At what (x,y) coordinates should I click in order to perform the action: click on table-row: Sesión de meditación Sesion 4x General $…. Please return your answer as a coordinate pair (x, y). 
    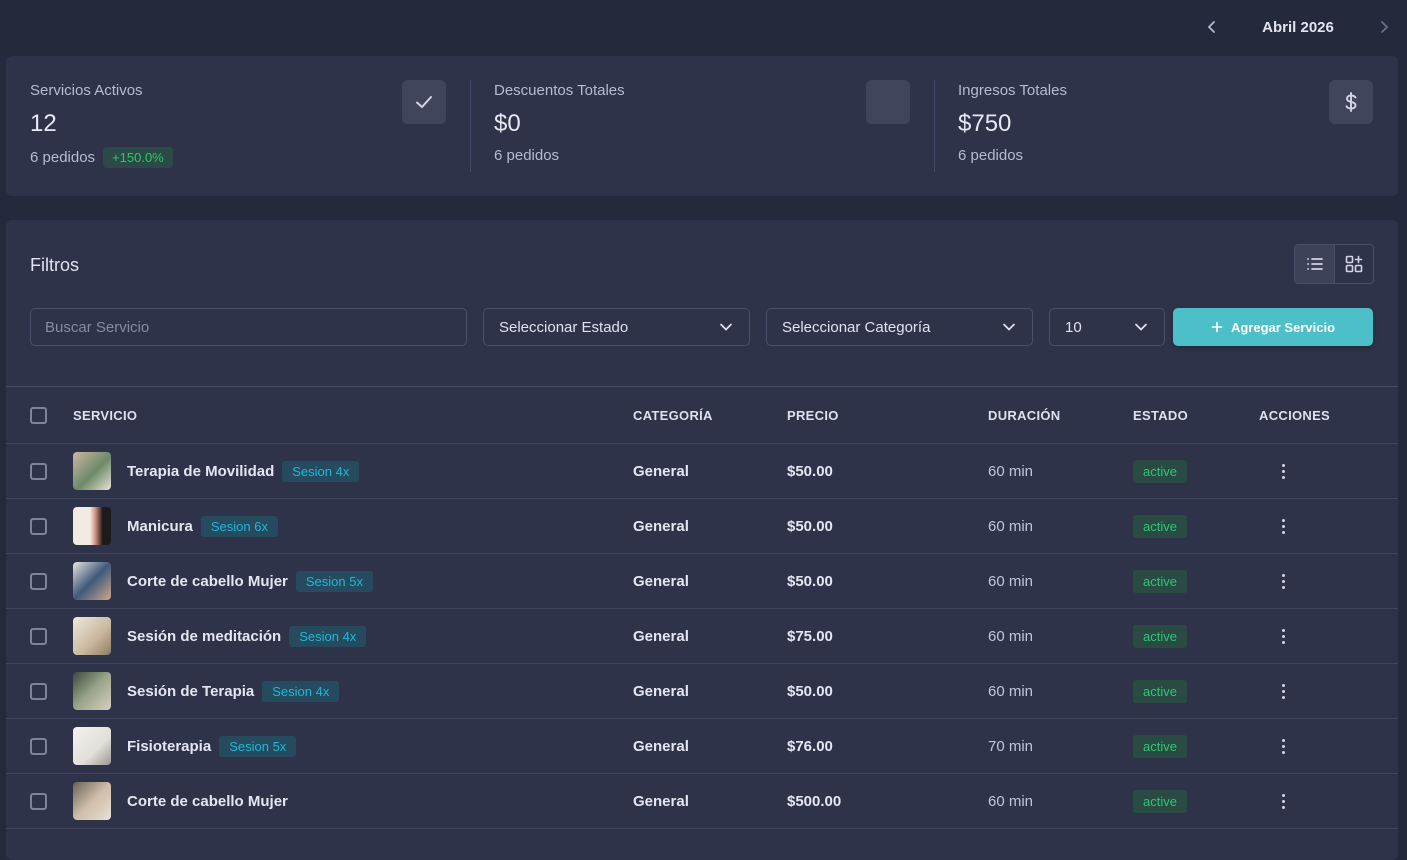
    Looking at the image, I should click on (702, 636).